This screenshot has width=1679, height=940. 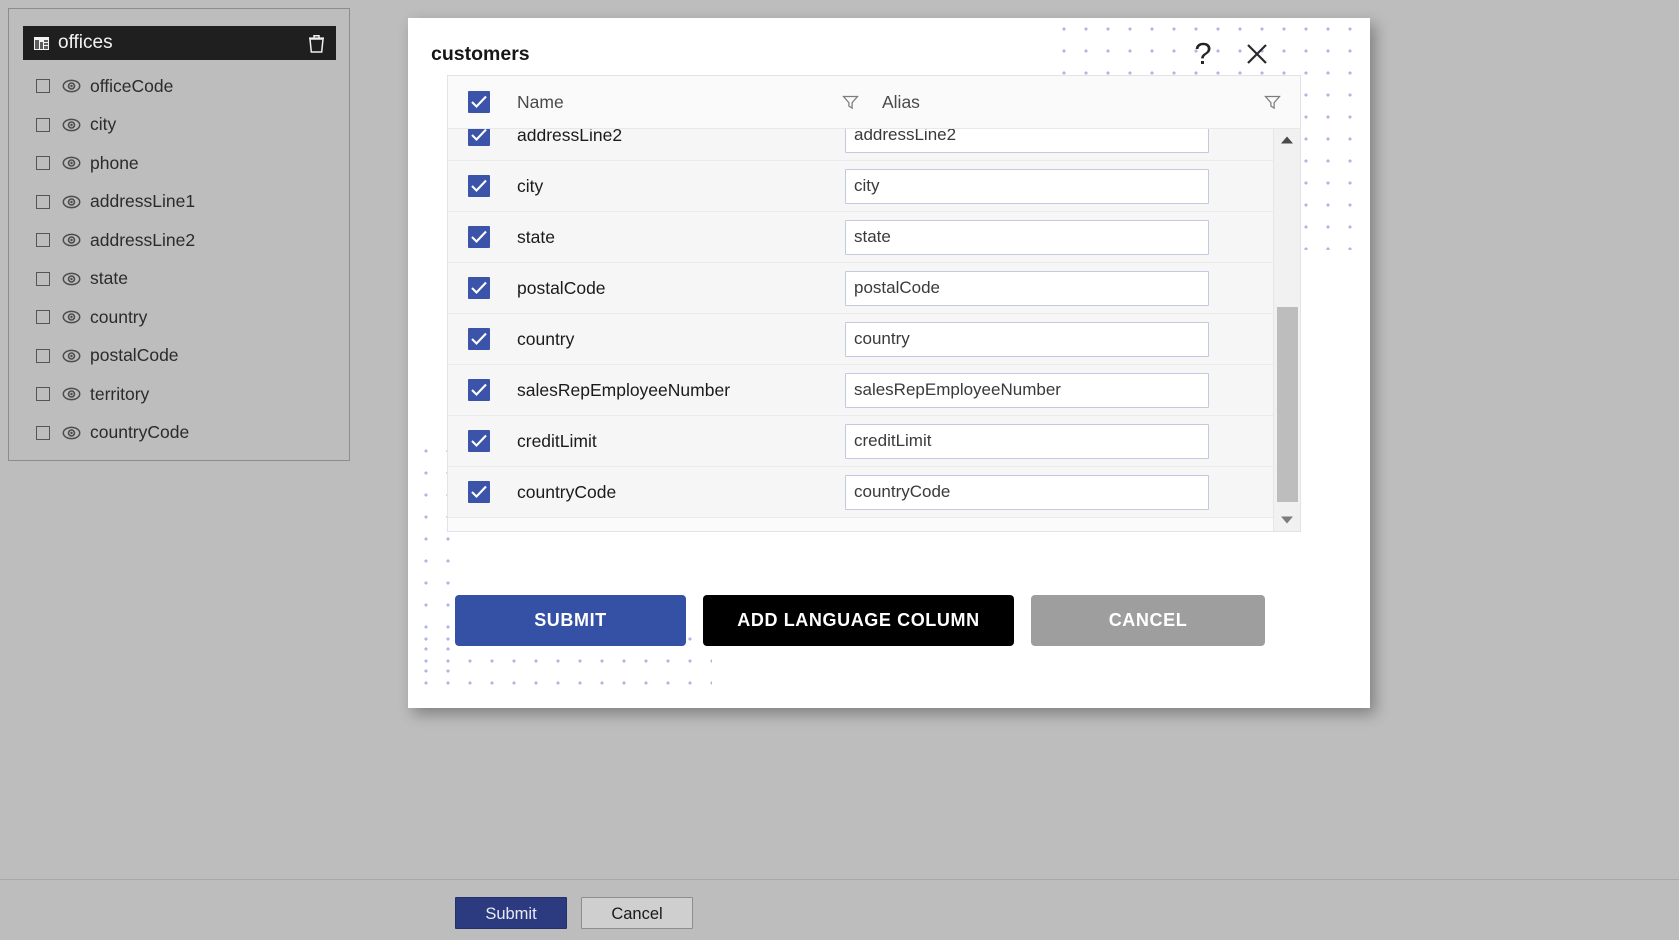 I want to click on field-row: state, so click(x=180, y=279).